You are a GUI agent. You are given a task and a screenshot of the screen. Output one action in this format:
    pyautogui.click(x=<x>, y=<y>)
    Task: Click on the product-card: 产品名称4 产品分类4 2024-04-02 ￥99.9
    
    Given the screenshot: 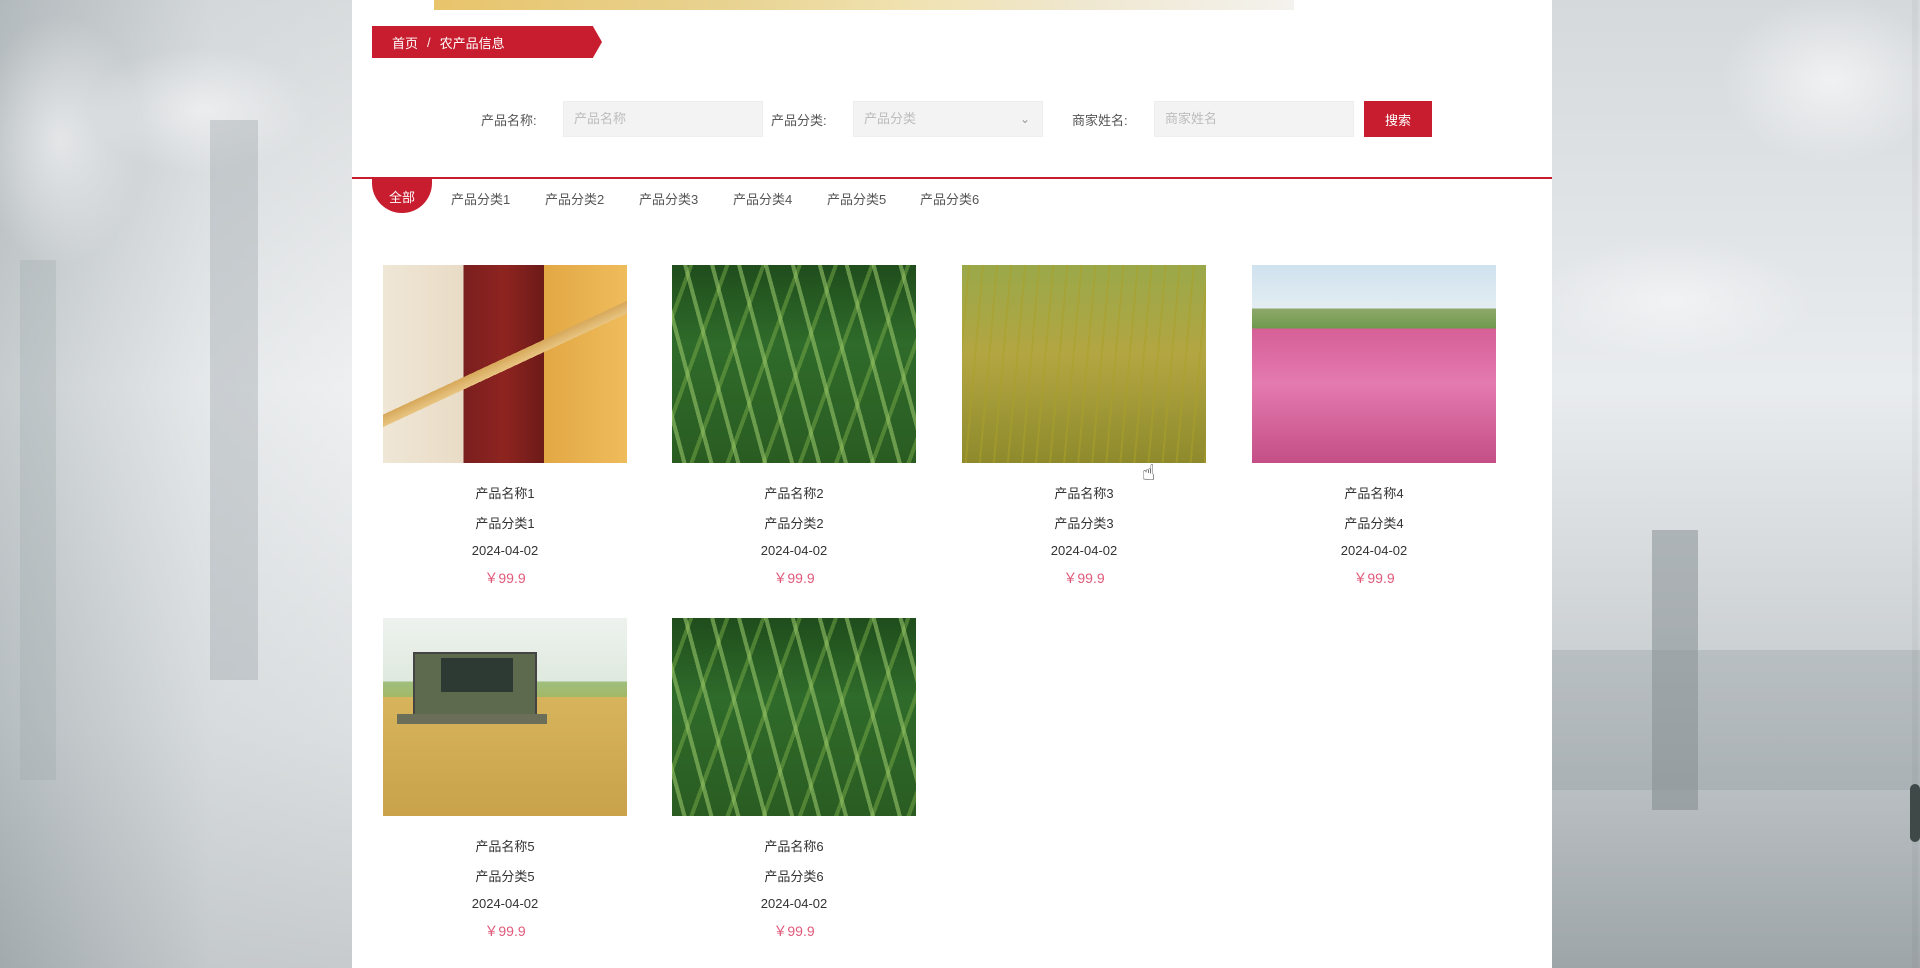 What is the action you would take?
    pyautogui.click(x=1374, y=425)
    